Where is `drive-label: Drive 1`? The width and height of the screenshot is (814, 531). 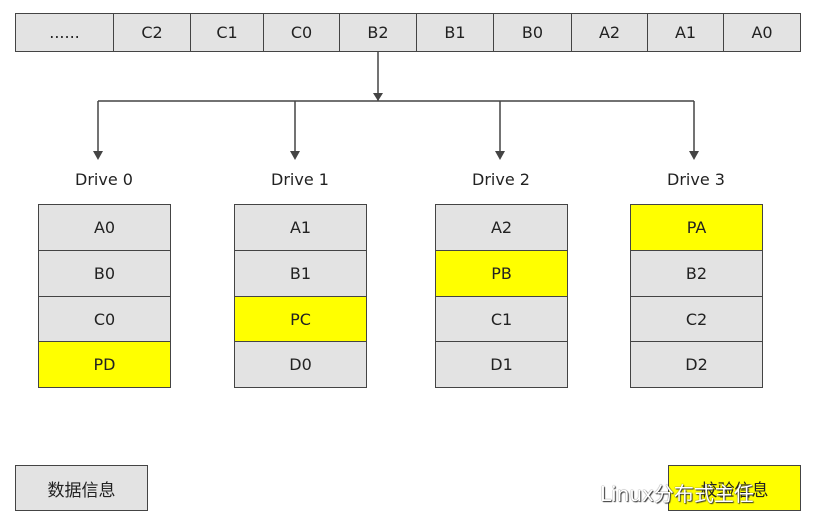 drive-label: Drive 1 is located at coordinates (300, 179).